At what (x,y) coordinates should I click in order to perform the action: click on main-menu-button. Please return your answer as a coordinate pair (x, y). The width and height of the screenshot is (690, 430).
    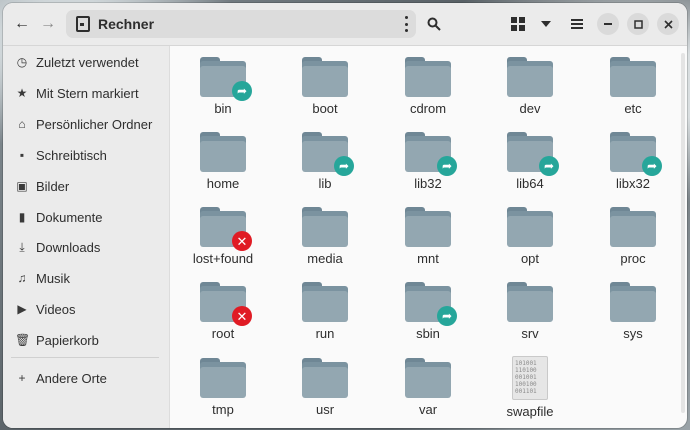
    Looking at the image, I should click on (577, 24).